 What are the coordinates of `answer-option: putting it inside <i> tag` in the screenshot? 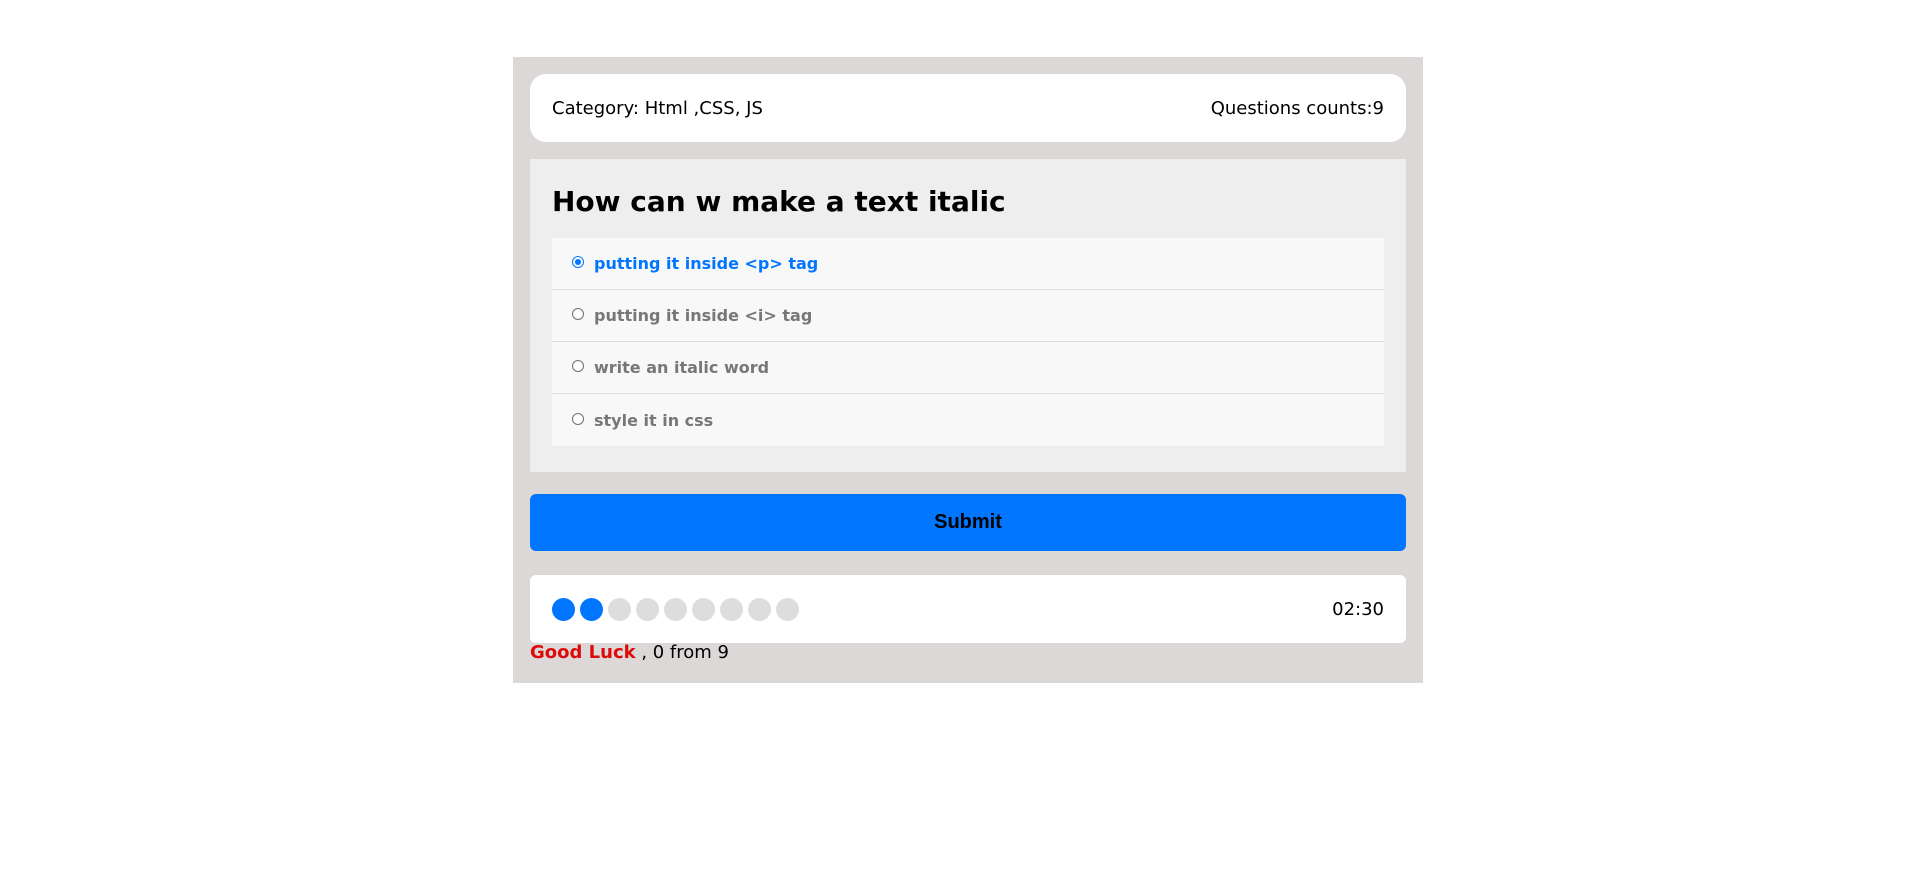 It's located at (968, 316).